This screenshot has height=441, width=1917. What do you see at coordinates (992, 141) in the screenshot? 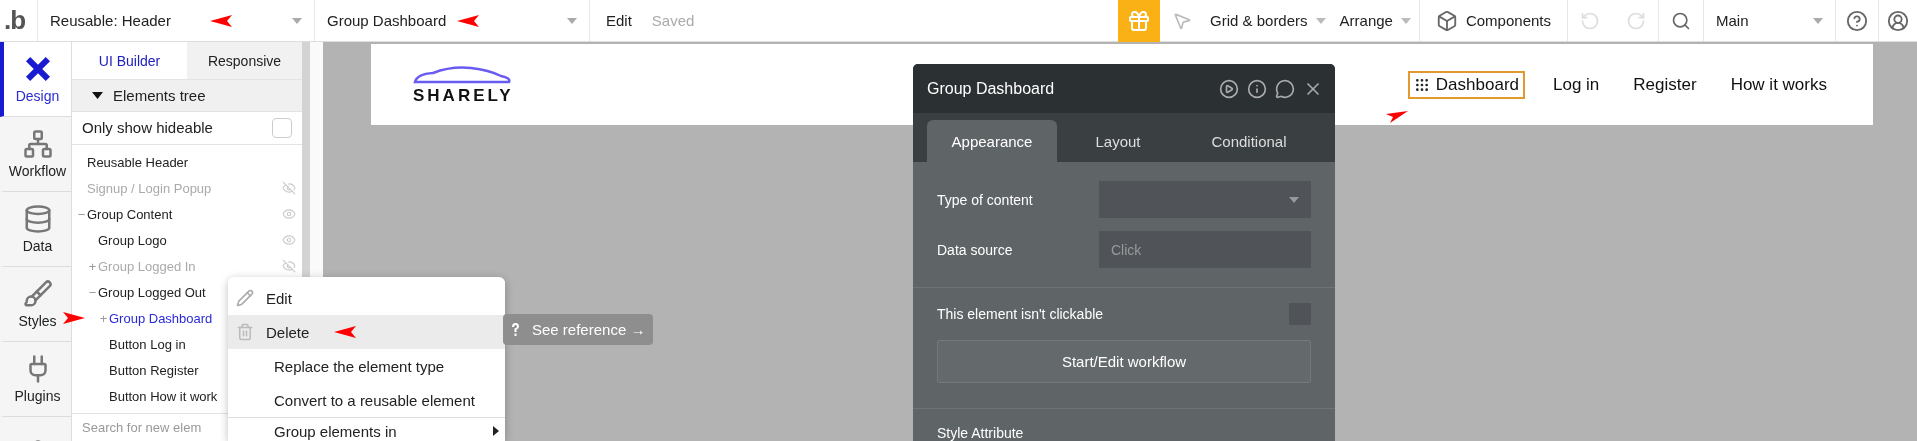
I see `property-tab: Appearance` at bounding box center [992, 141].